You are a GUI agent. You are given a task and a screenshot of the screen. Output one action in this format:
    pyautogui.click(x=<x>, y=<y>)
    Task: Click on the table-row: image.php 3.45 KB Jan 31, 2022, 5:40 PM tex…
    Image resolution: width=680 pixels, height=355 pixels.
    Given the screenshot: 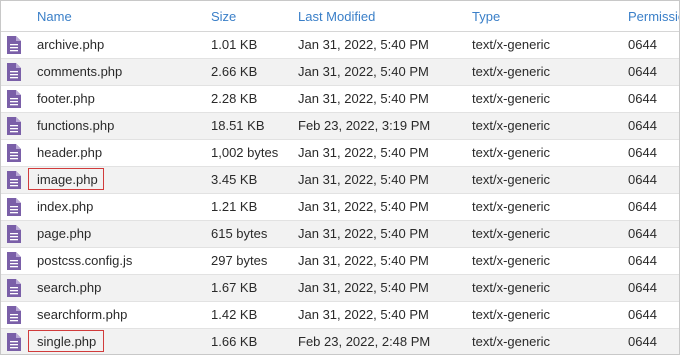 What is the action you would take?
    pyautogui.click(x=340, y=180)
    